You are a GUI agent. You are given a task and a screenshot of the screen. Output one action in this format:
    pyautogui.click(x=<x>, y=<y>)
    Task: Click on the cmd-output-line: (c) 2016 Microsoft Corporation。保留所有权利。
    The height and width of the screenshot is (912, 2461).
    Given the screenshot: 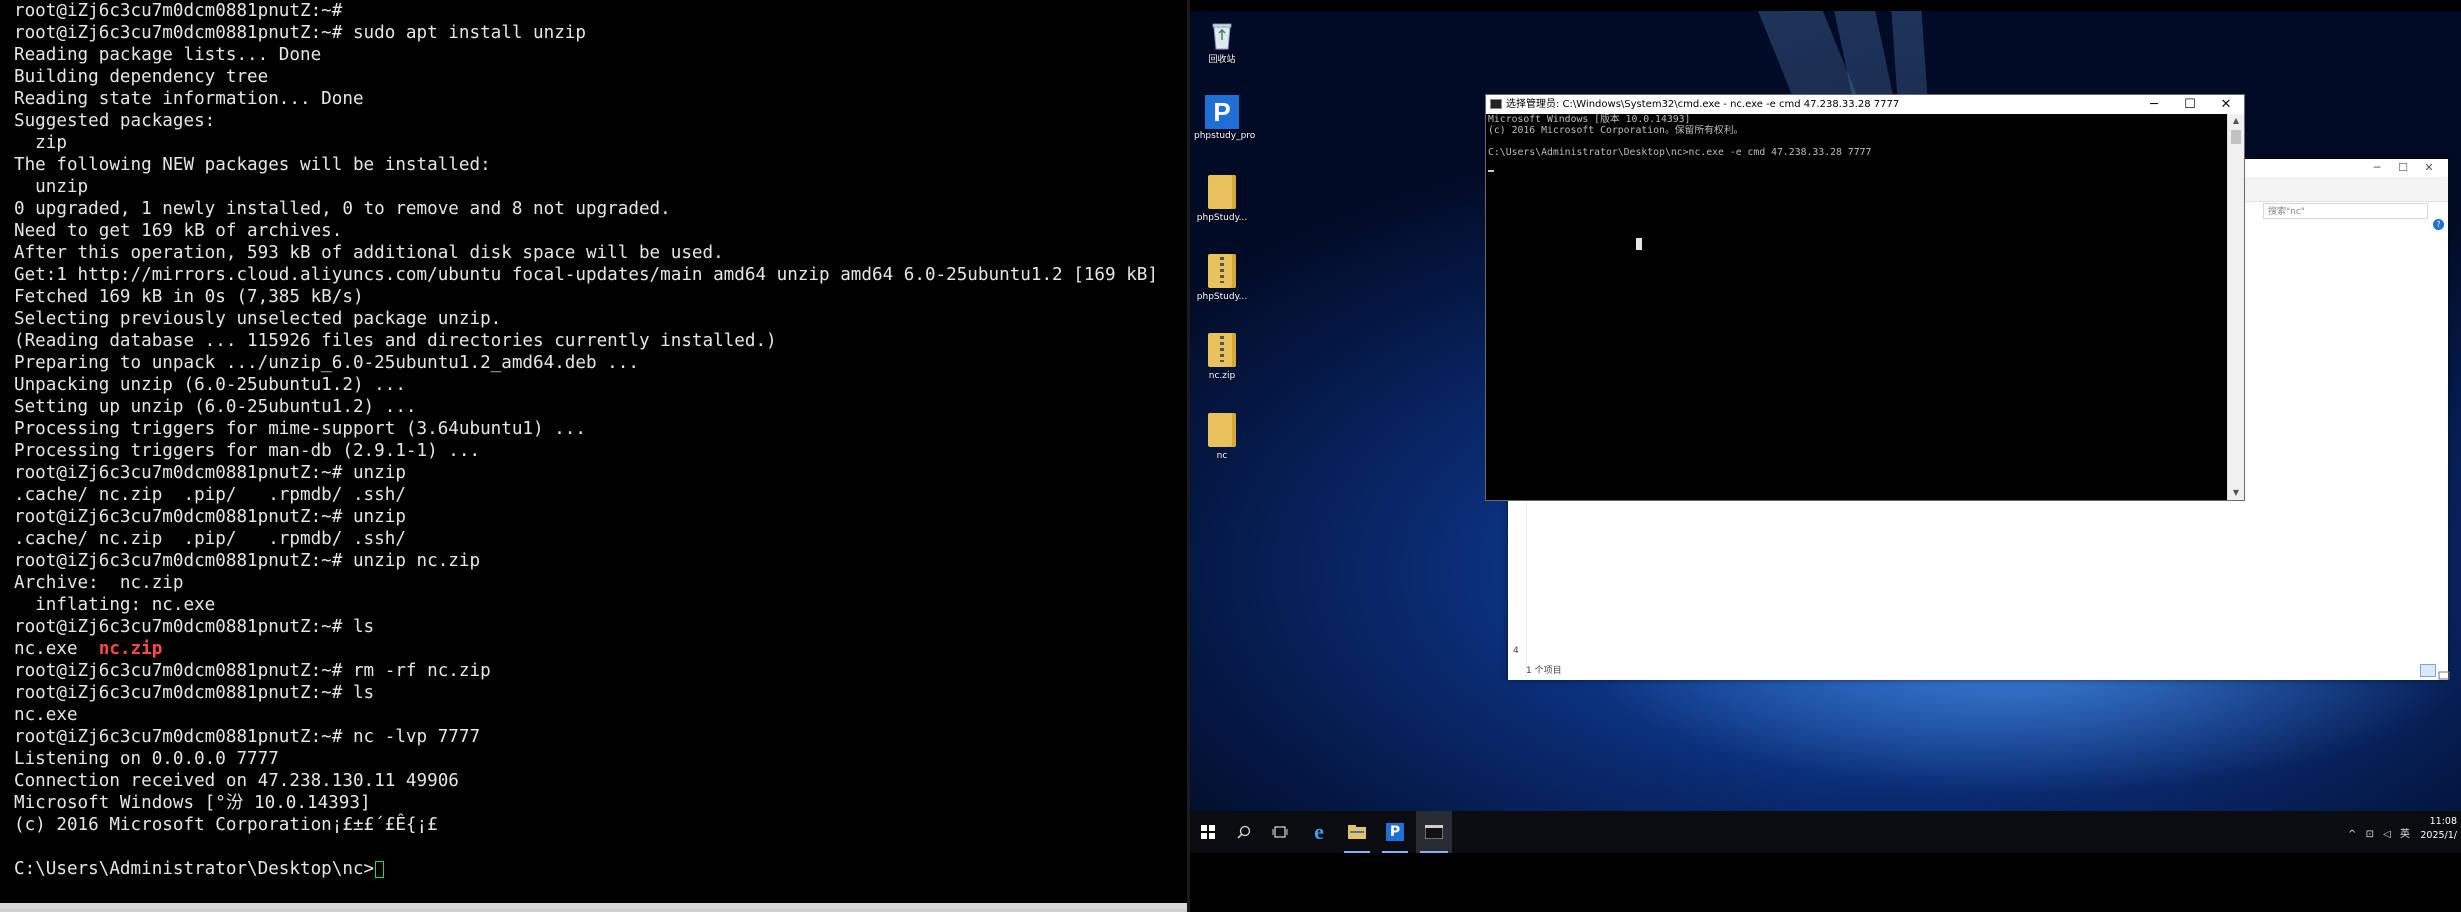 What is the action you would take?
    pyautogui.click(x=1616, y=130)
    